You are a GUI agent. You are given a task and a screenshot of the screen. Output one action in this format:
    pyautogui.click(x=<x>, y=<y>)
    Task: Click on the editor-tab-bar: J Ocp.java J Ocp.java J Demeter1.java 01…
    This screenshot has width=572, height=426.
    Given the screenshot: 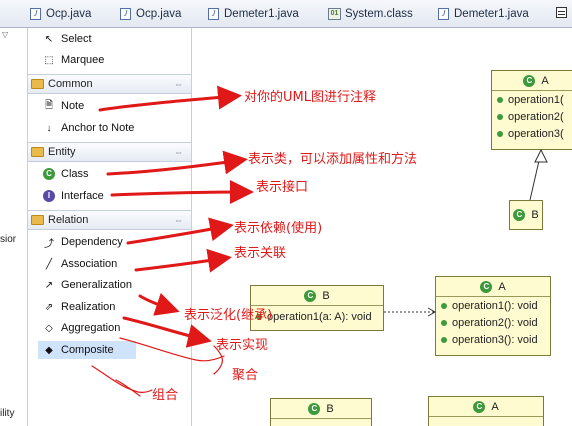 What is the action you would take?
    pyautogui.click(x=286, y=14)
    